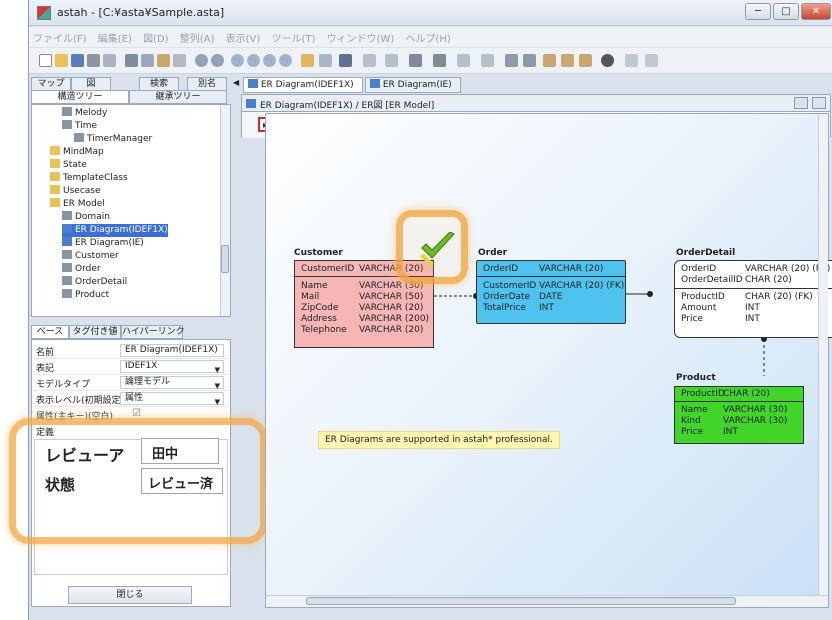 Image resolution: width=832 pixels, height=620 pixels. Describe the element at coordinates (172, 383) in the screenshot. I see `model-type-select: 論理モデル ▼` at that location.